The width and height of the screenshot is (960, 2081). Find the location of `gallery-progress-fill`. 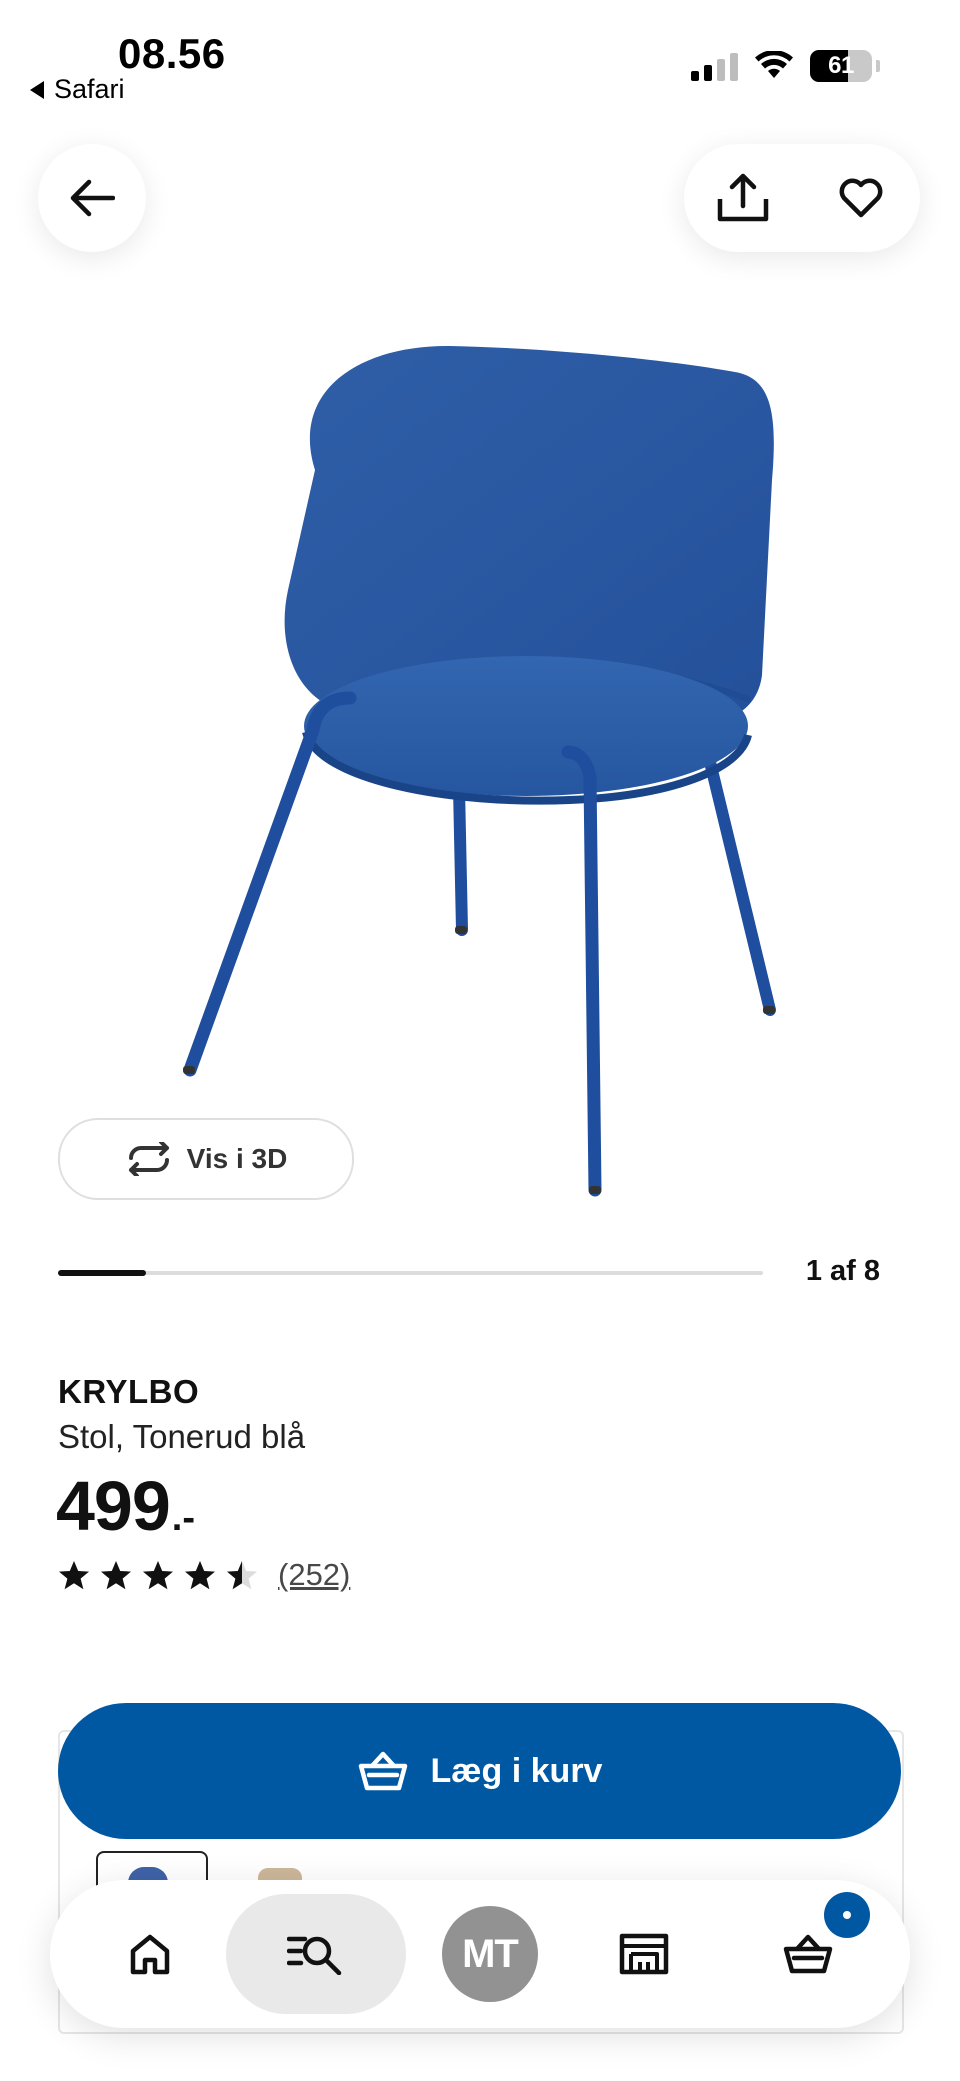

gallery-progress-fill is located at coordinates (102, 1273).